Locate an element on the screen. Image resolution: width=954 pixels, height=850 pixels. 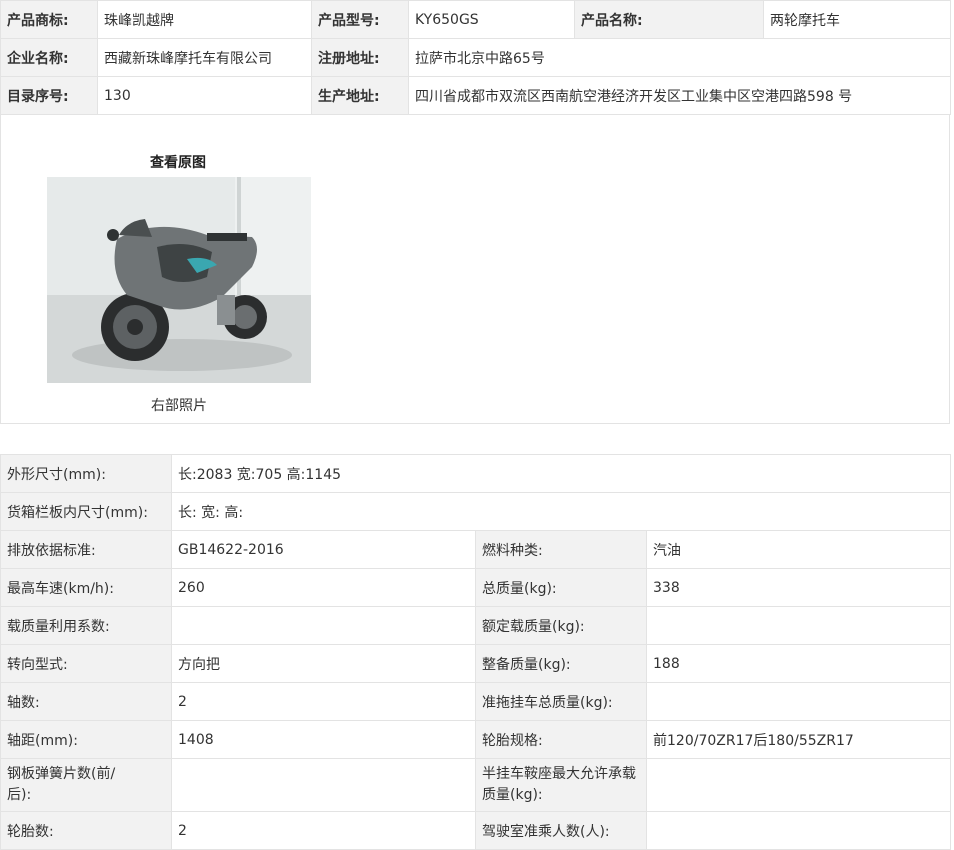
cargo-dimensions-label: 货箱栏板内尺寸(mm): is located at coordinates (86, 511).